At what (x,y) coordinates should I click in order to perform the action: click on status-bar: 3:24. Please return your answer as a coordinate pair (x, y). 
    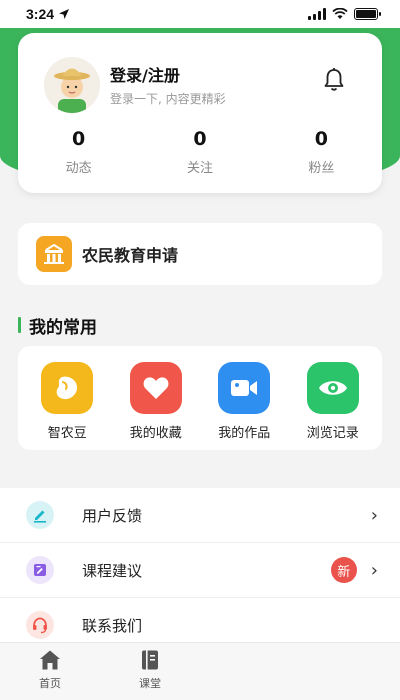
    Looking at the image, I should click on (200, 14).